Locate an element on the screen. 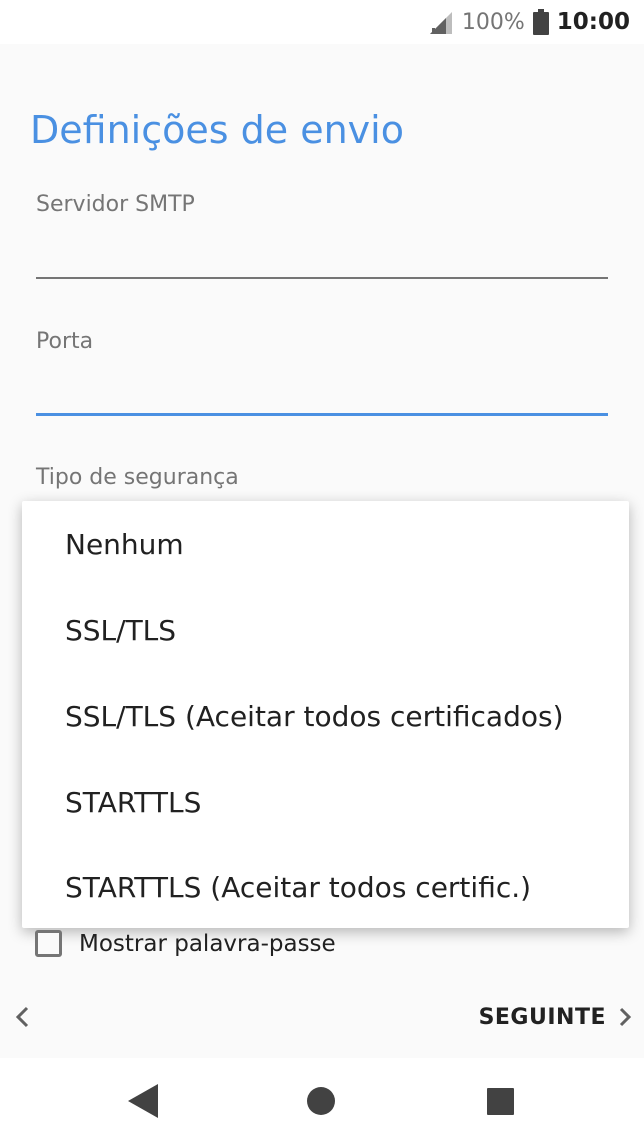 This screenshot has height=1144, width=644. security-type-label: Tipo de segurança is located at coordinates (137, 477).